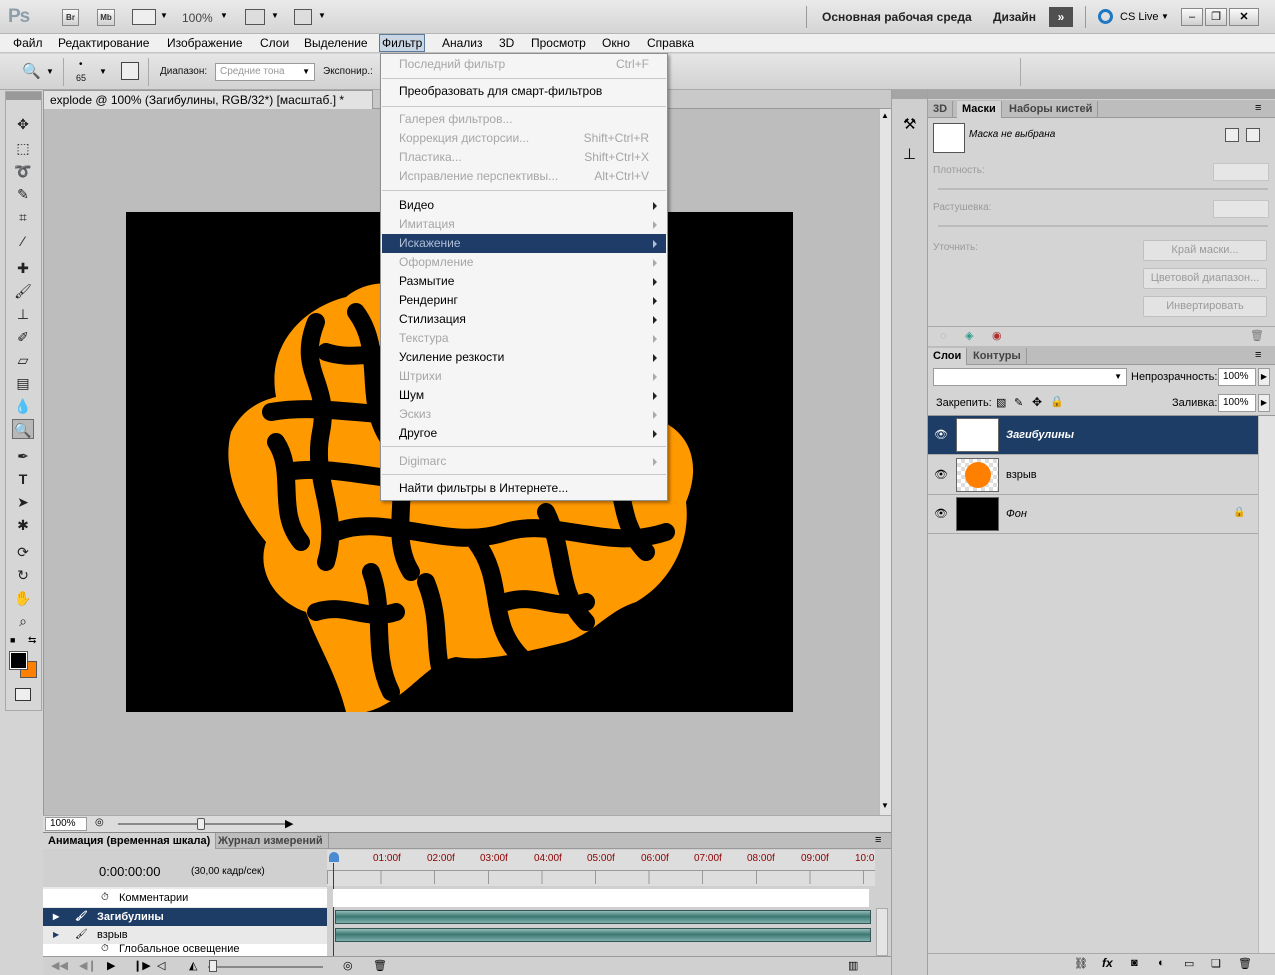 The width and height of the screenshot is (1275, 975). I want to click on brush-panel-icon, so click(130, 71).